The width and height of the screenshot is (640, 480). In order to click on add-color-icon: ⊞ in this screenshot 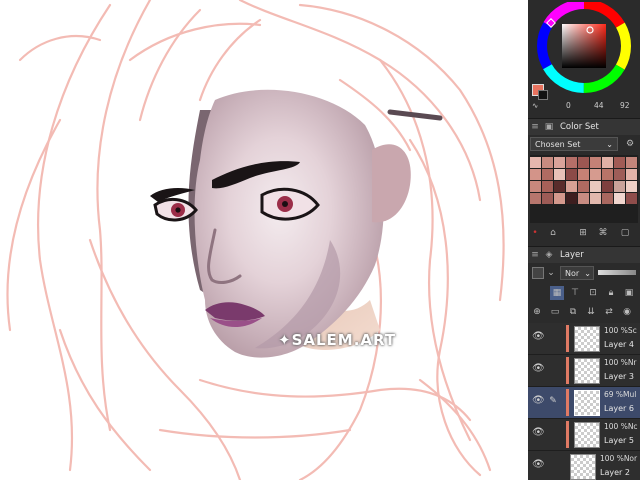, I will do `click(583, 233)`.